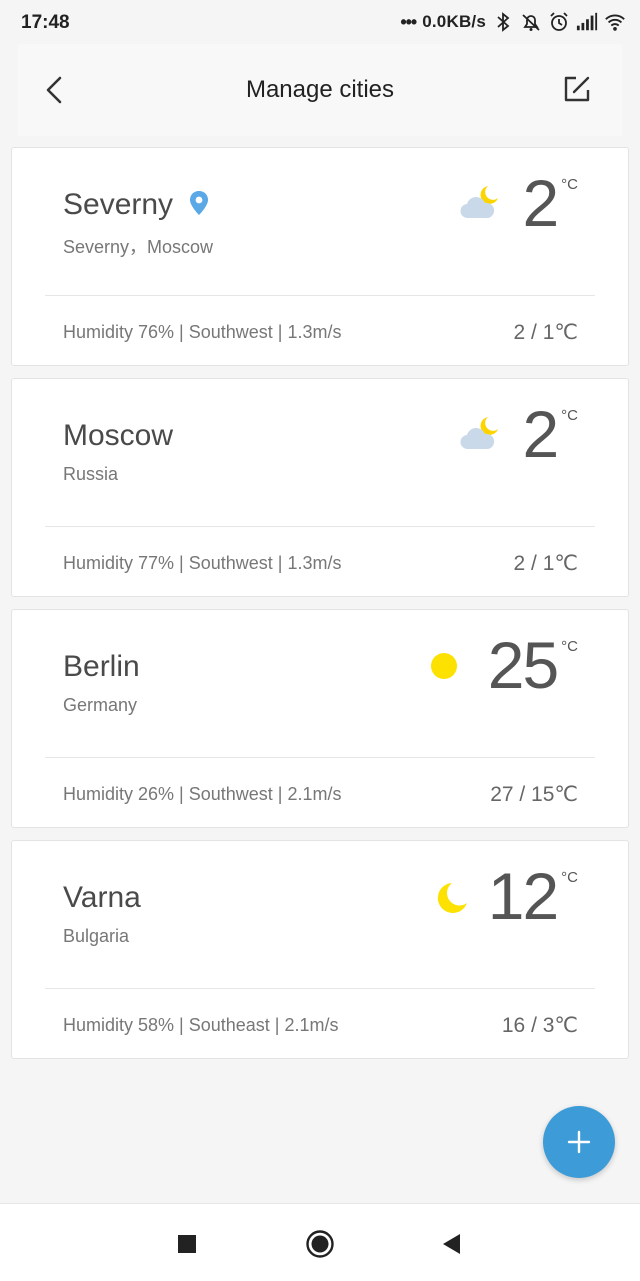 The image size is (640, 1281). I want to click on city-subtitle: Severny，Moscow, so click(138, 247).